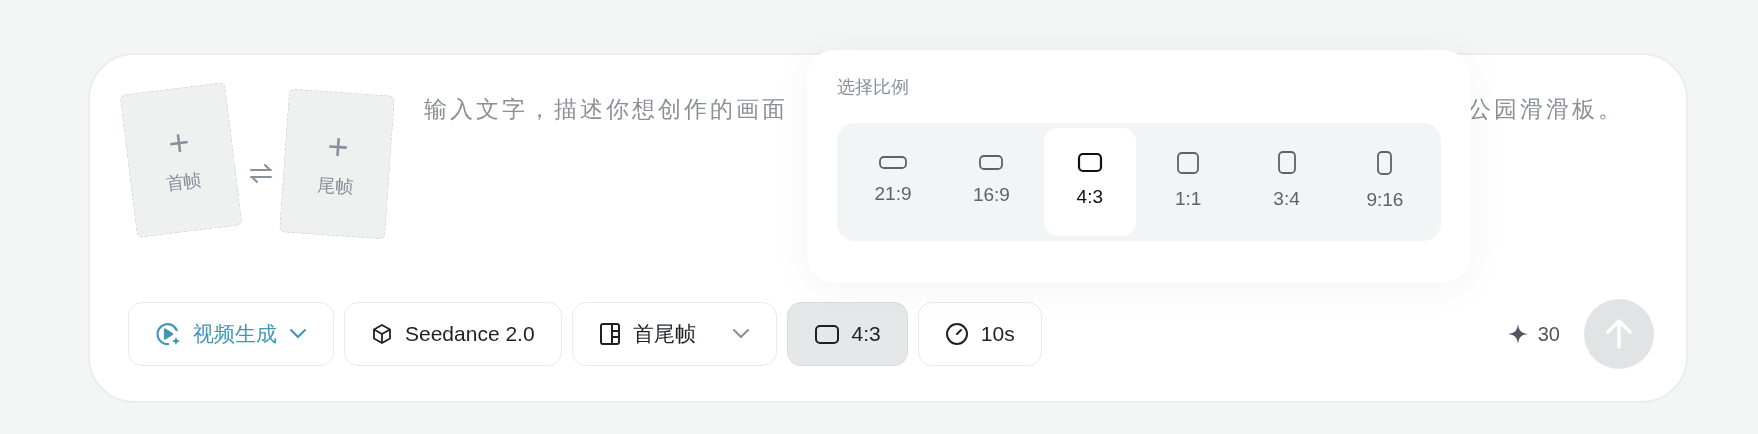 The image size is (1758, 434). Describe the element at coordinates (1286, 182) in the screenshot. I see `ratio-option: 3:4` at that location.